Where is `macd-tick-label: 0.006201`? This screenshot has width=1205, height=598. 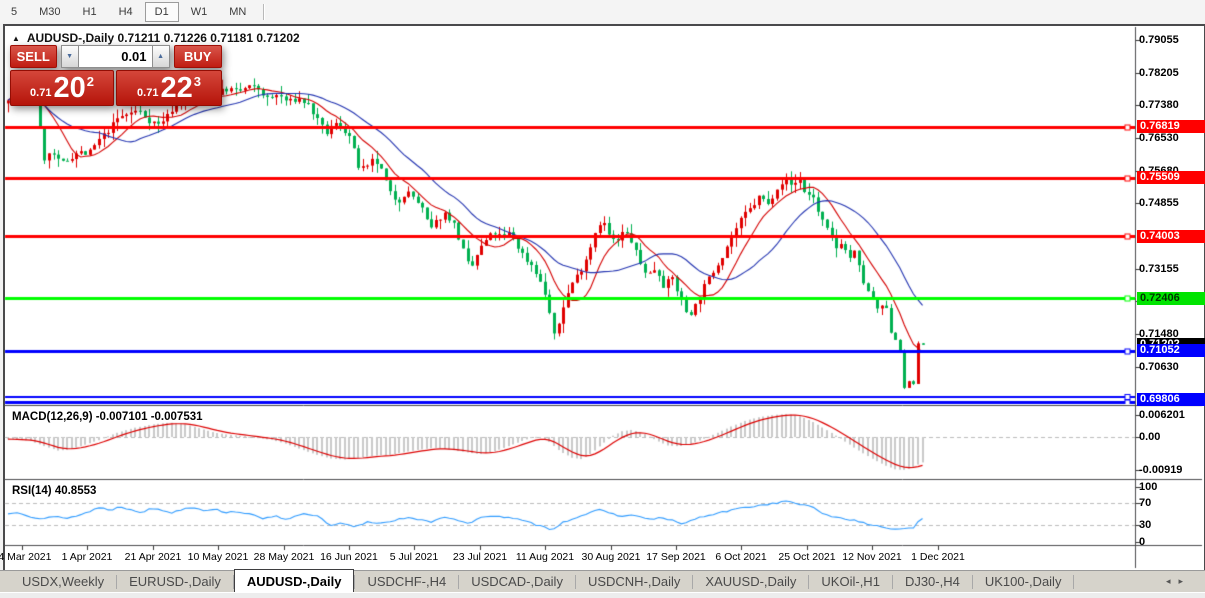
macd-tick-label: 0.006201 is located at coordinates (1162, 415).